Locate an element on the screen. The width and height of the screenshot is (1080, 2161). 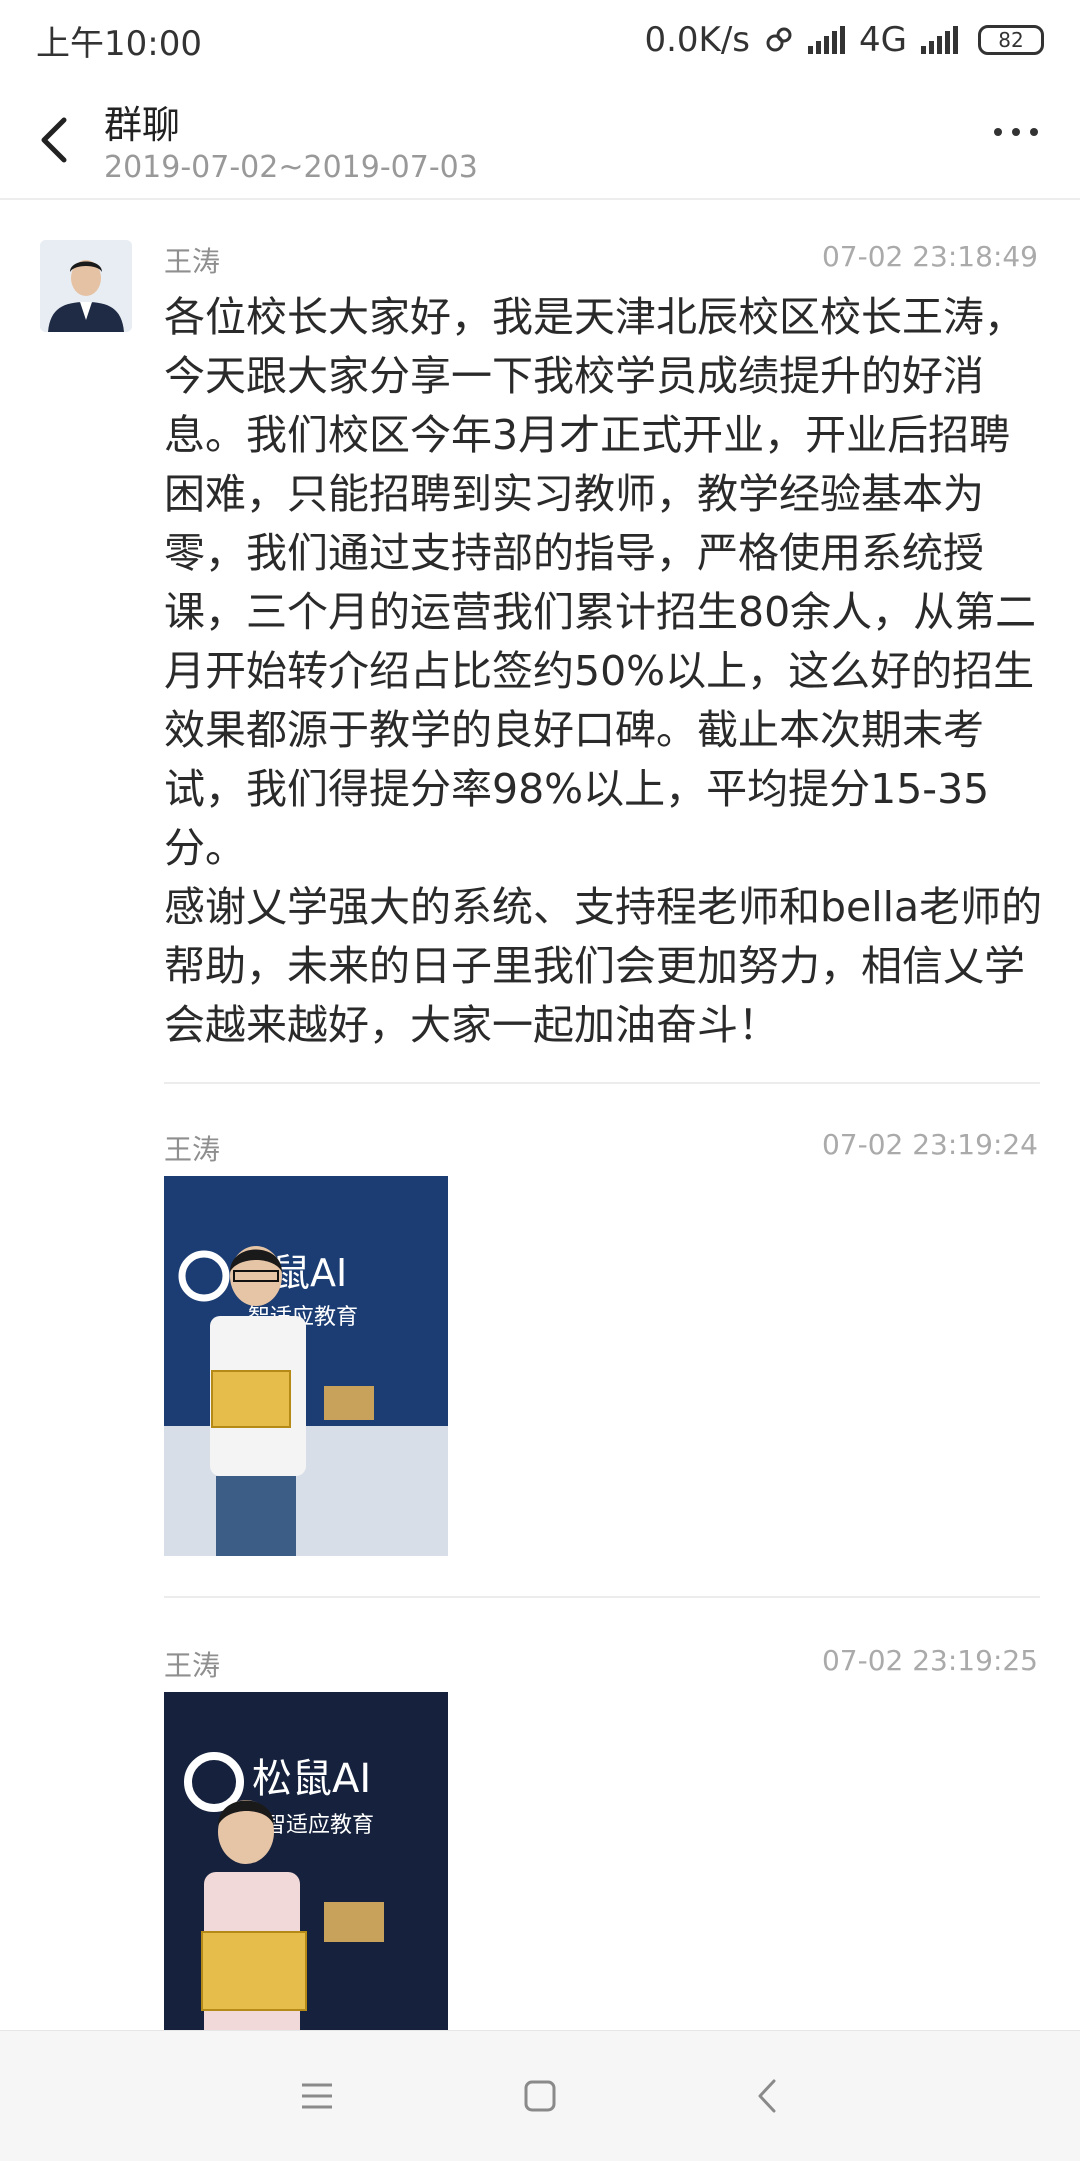
chevron-left-icon is located at coordinates (55, 140).